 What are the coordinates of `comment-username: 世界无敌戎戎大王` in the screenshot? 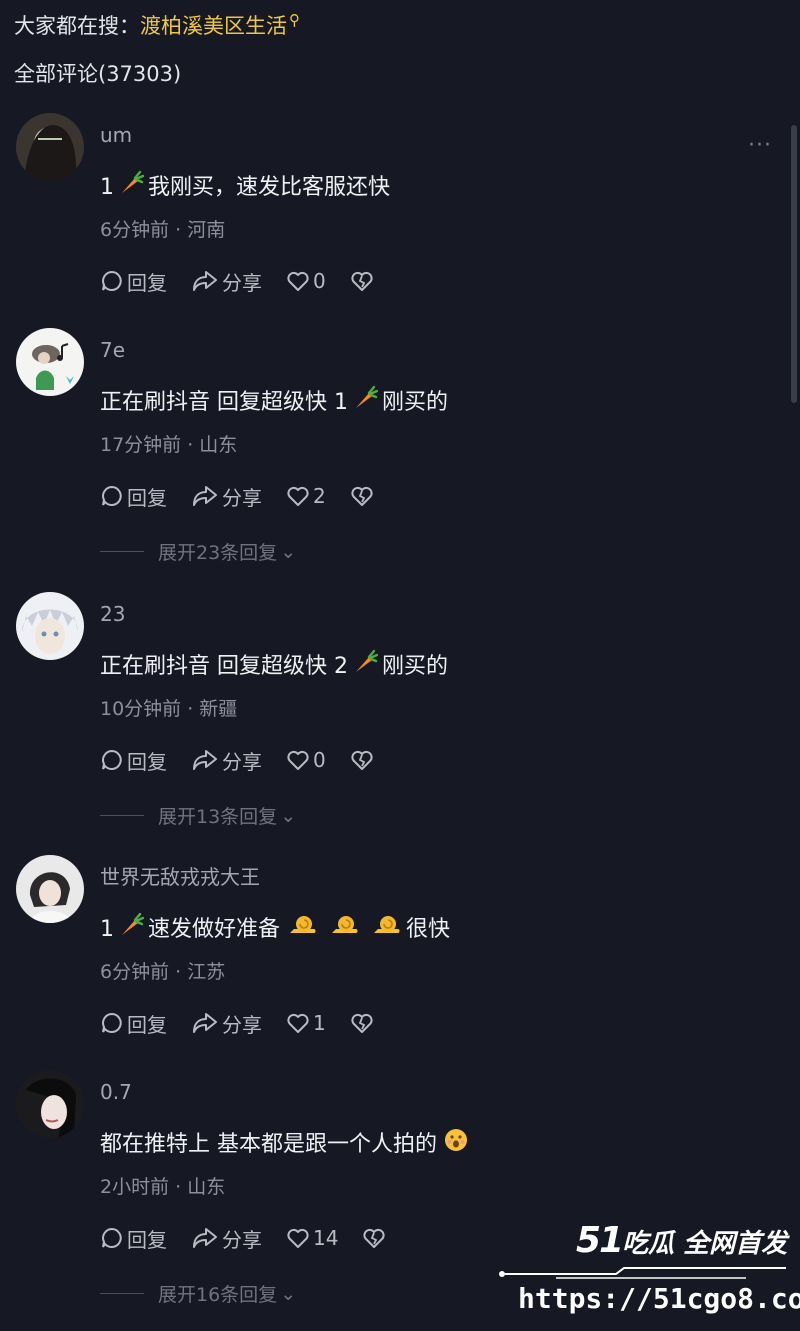 It's located at (180, 877).